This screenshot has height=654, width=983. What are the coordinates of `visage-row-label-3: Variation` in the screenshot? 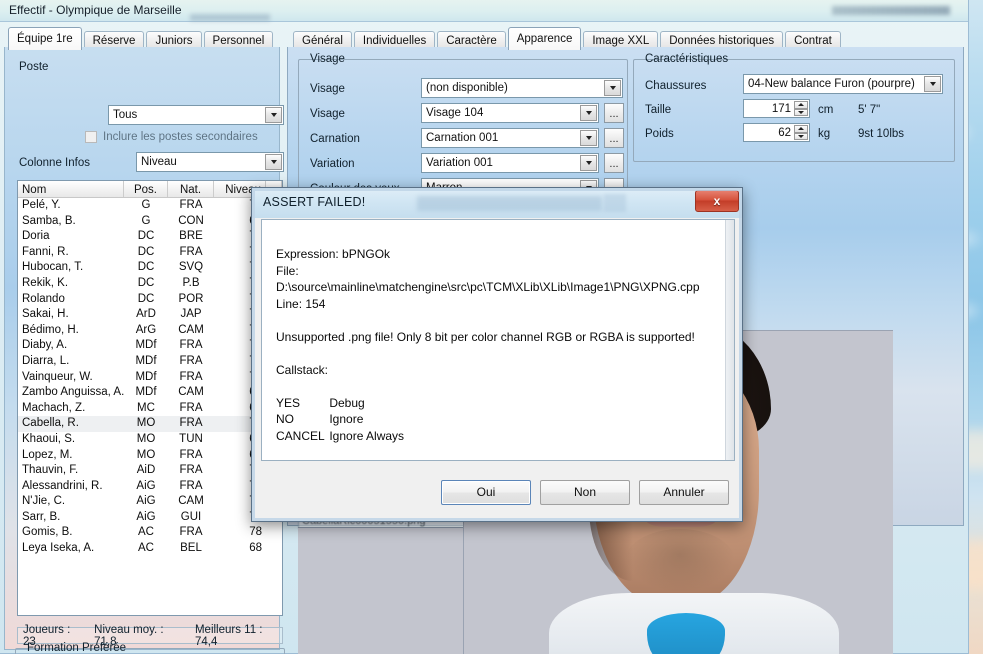 It's located at (332, 164).